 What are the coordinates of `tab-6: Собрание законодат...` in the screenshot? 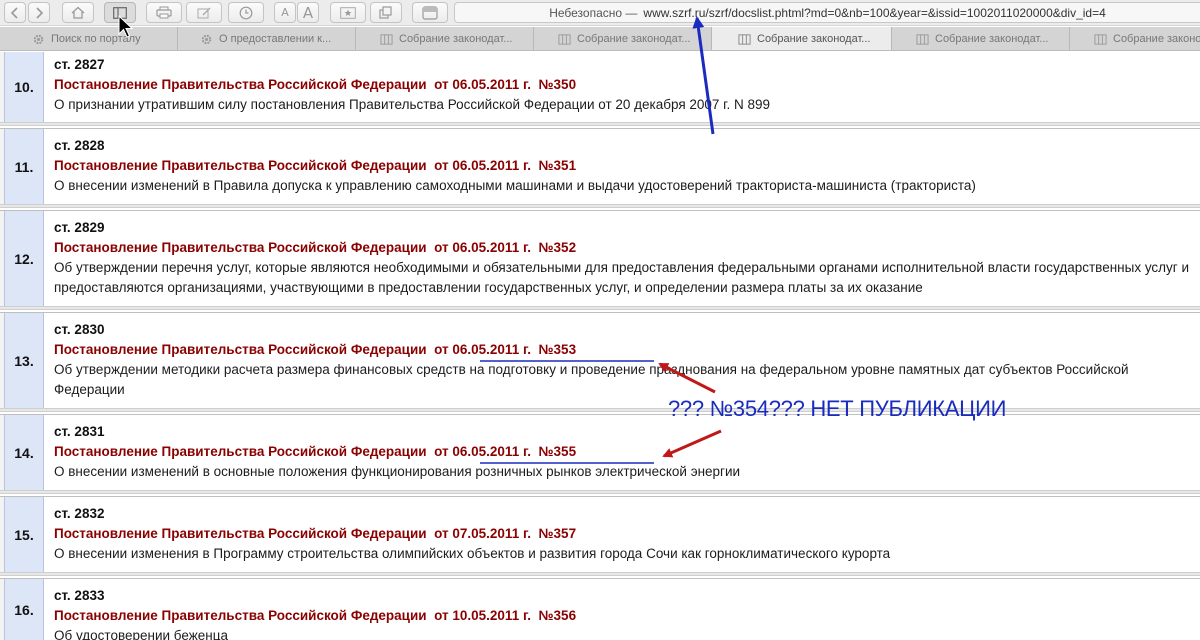 It's located at (1135, 38).